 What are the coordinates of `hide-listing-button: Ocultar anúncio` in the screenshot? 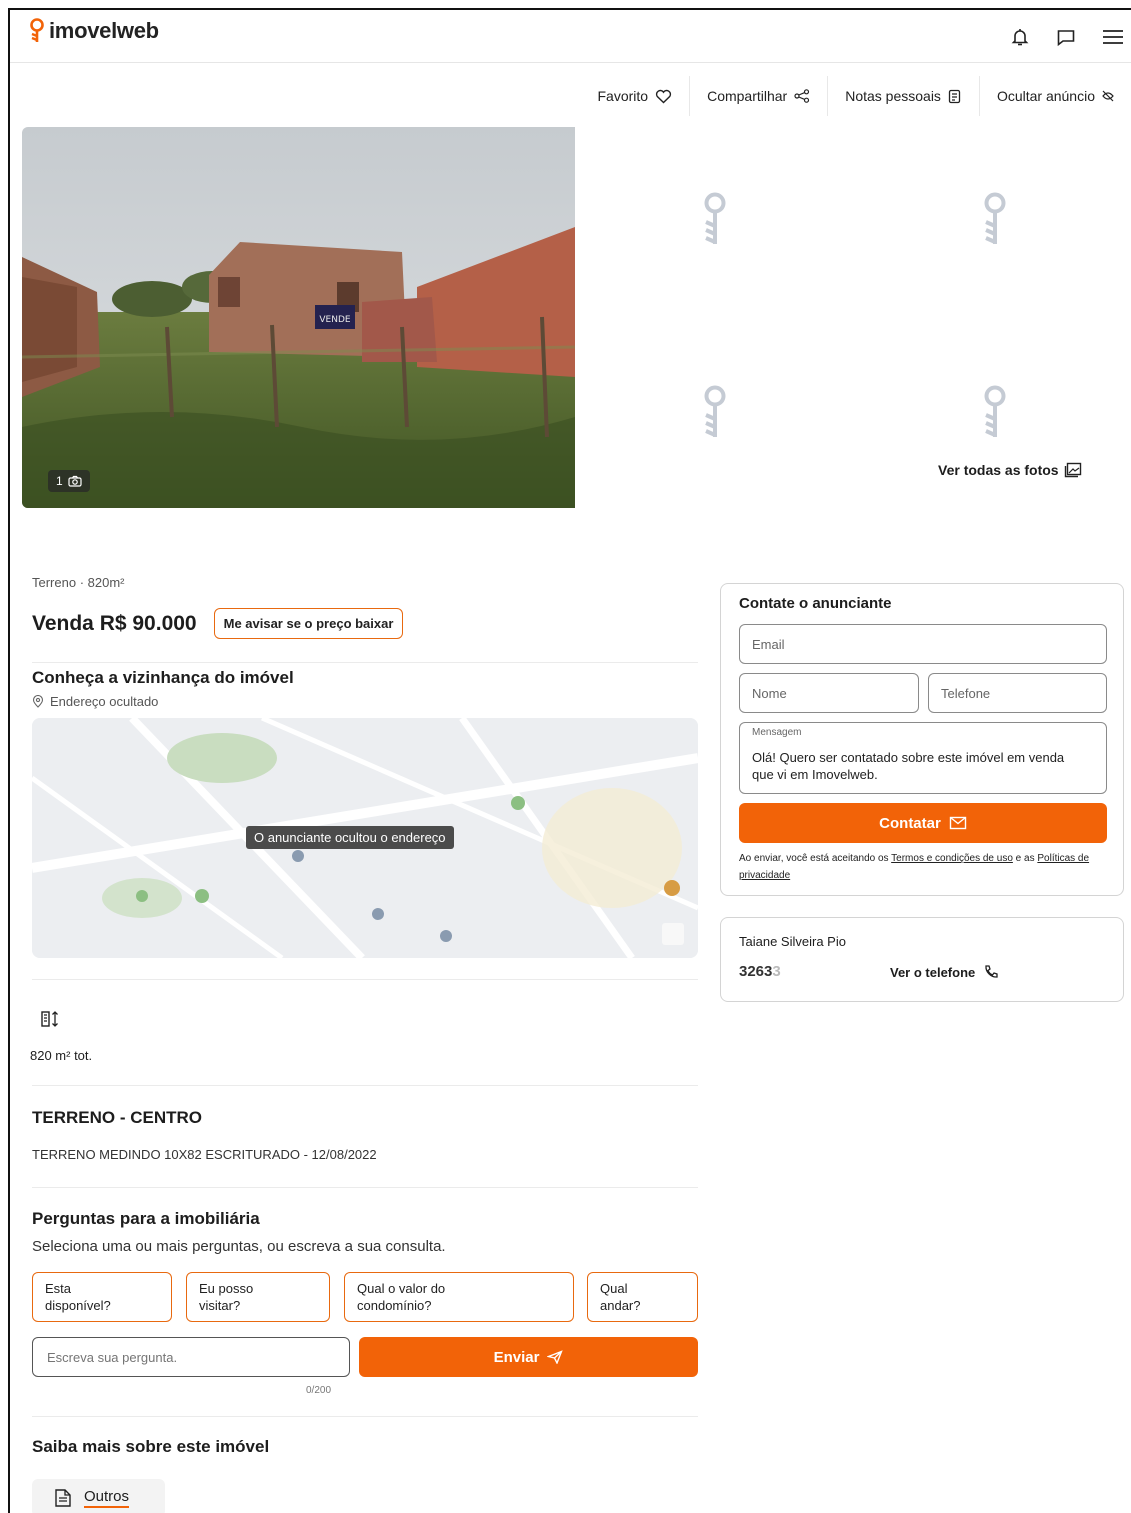 It's located at (1054, 96).